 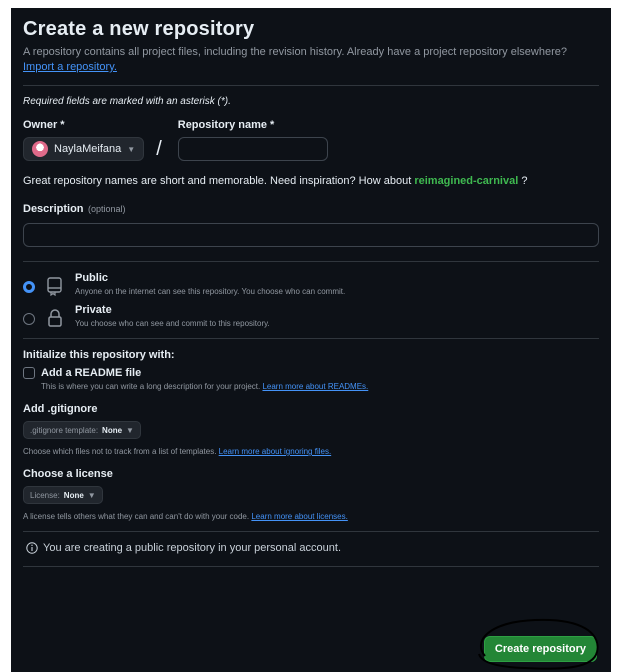 What do you see at coordinates (466, 181) in the screenshot?
I see `name-suggestion-link: reimagined-carnival` at bounding box center [466, 181].